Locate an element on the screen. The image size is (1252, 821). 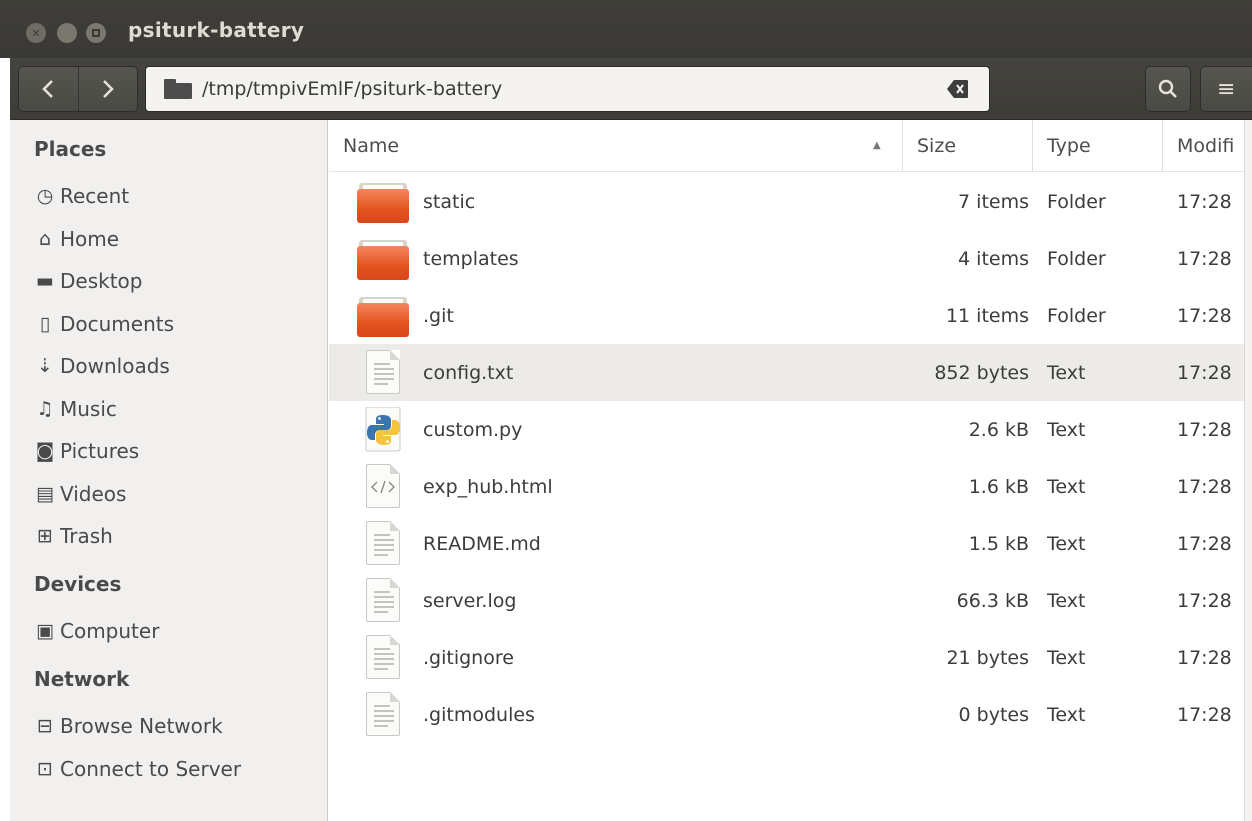
sidebar-item-browse-network: ⊟ Browse Network is located at coordinates (179, 726).